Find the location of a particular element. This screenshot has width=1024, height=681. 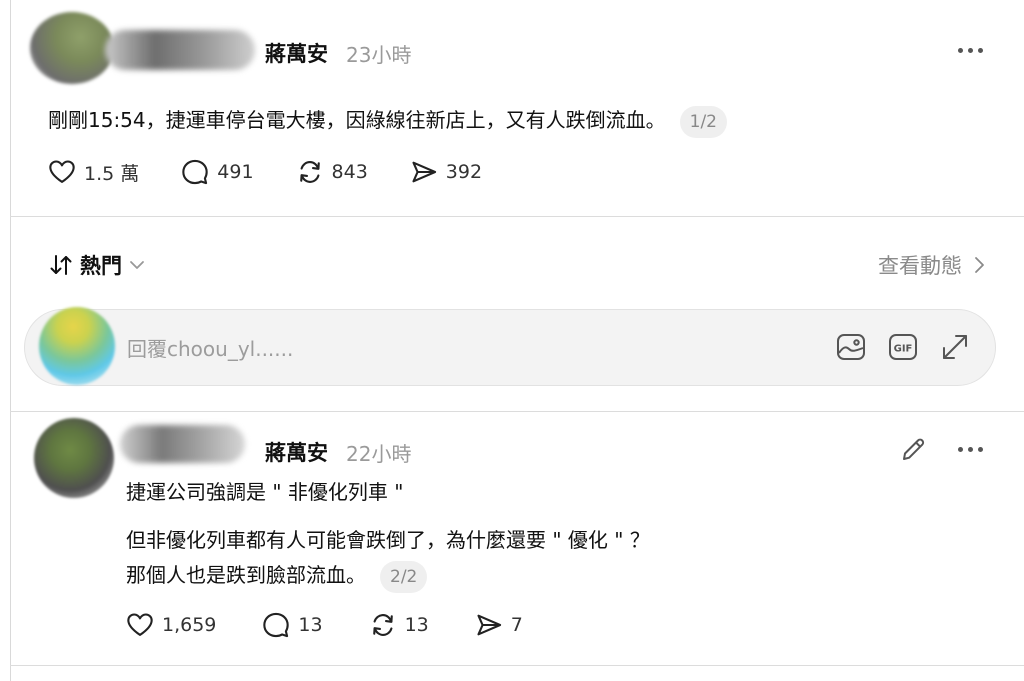

like-count: 1,659 is located at coordinates (189, 625).